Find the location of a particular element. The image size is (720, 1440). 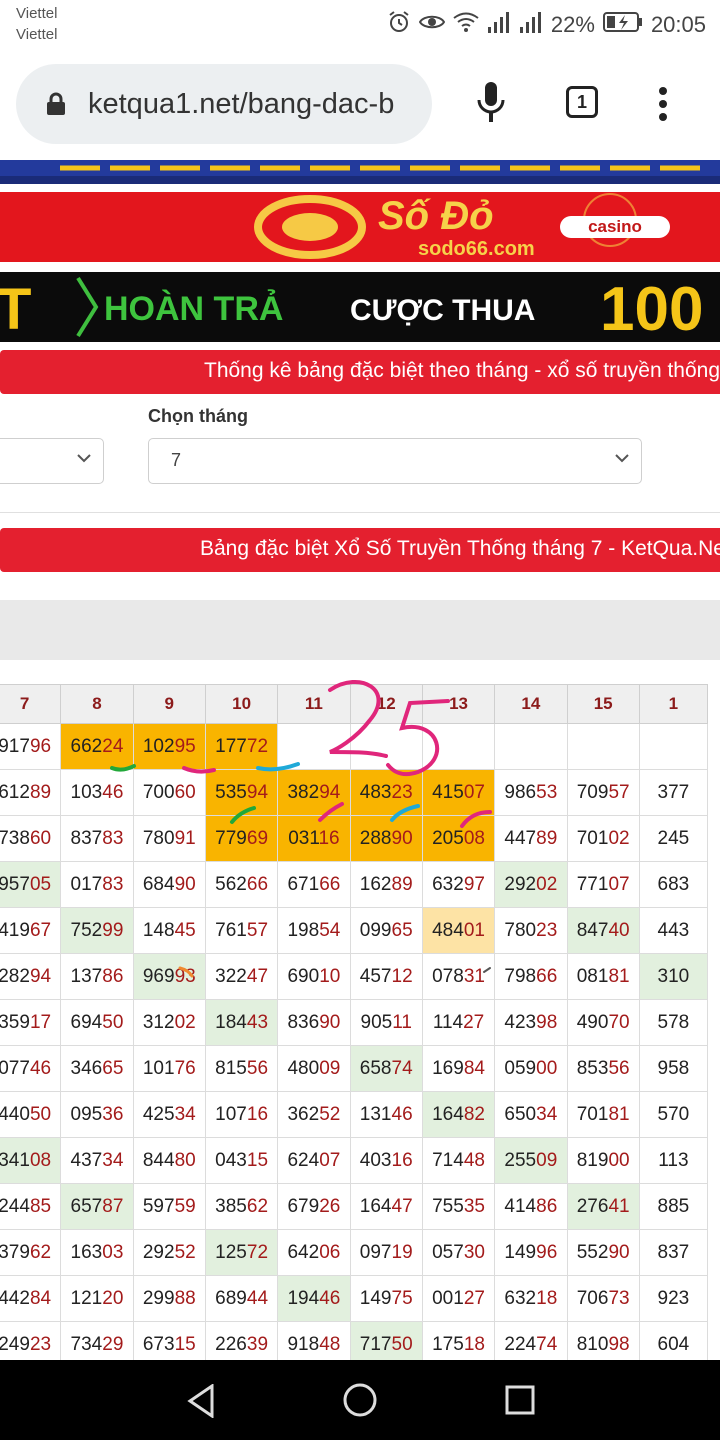

result-tail: 00 is located at coordinates (547, 1068).